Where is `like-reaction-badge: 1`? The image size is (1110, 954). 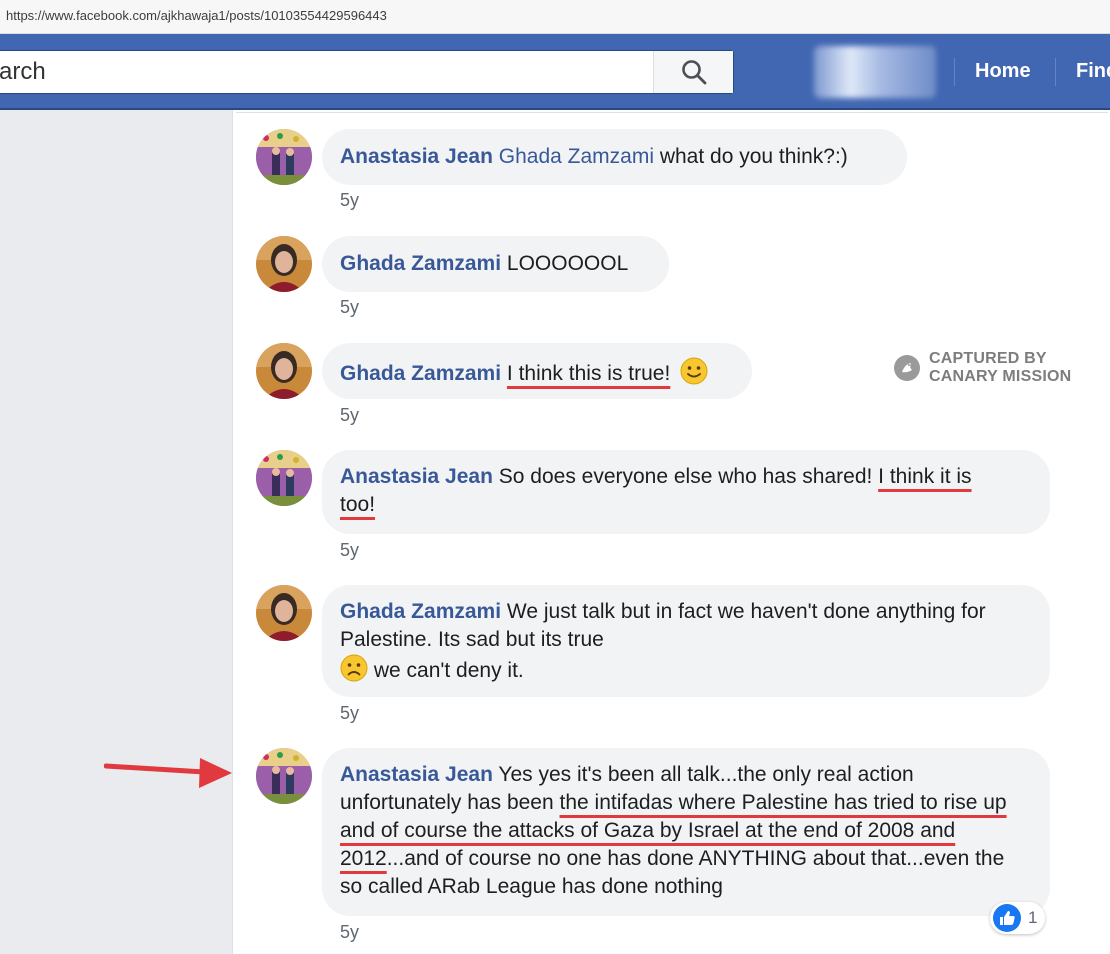 like-reaction-badge: 1 is located at coordinates (1018, 918).